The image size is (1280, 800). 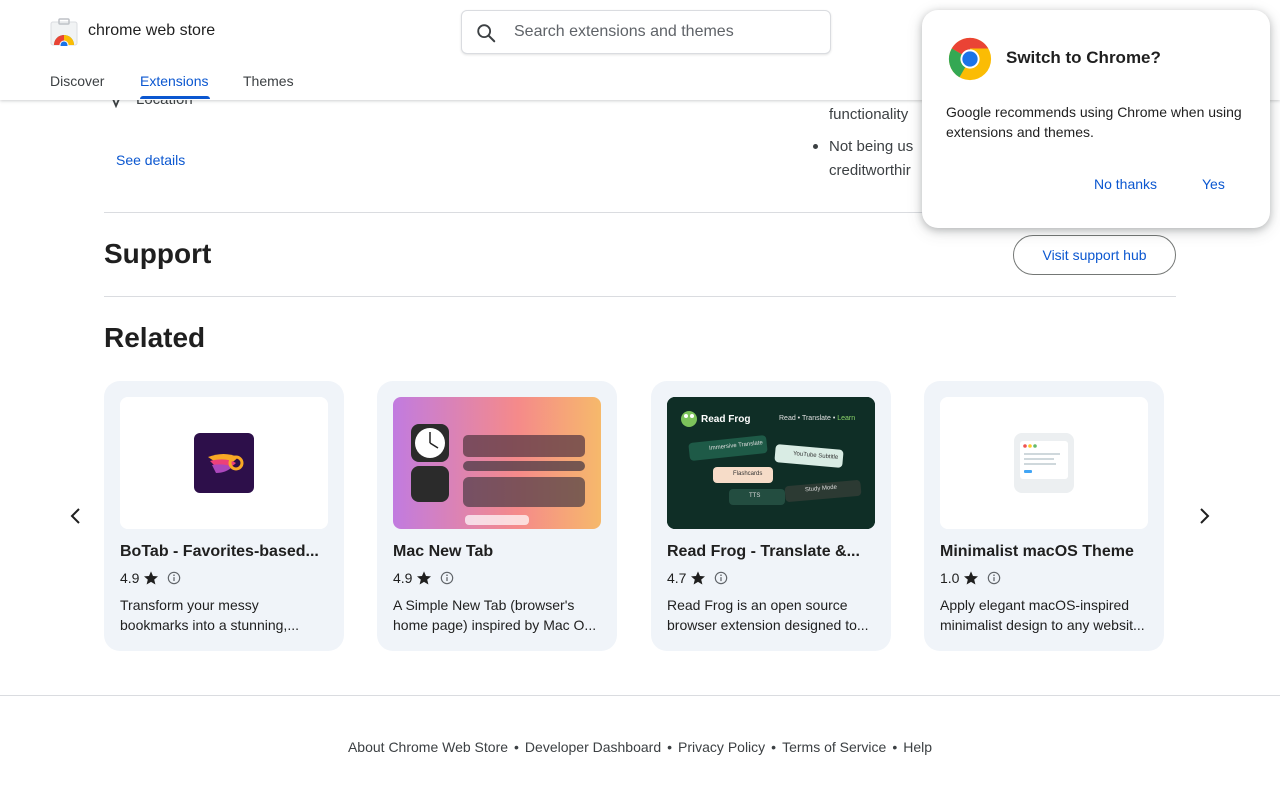 What do you see at coordinates (268, 81) in the screenshot?
I see `tab-themes: Themes` at bounding box center [268, 81].